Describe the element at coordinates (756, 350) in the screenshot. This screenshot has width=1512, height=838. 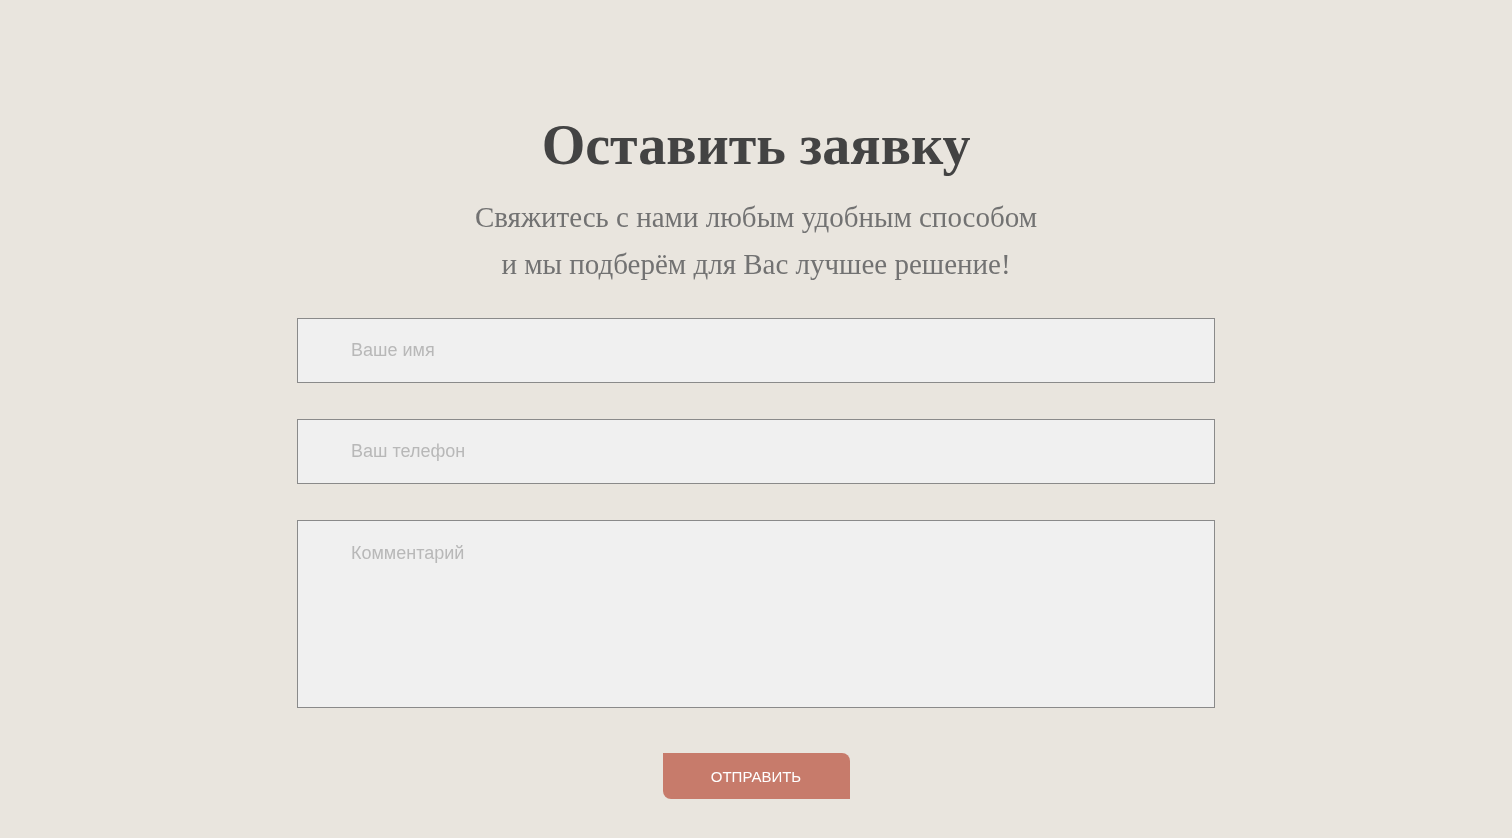
I see `input-field: Ваше имя` at that location.